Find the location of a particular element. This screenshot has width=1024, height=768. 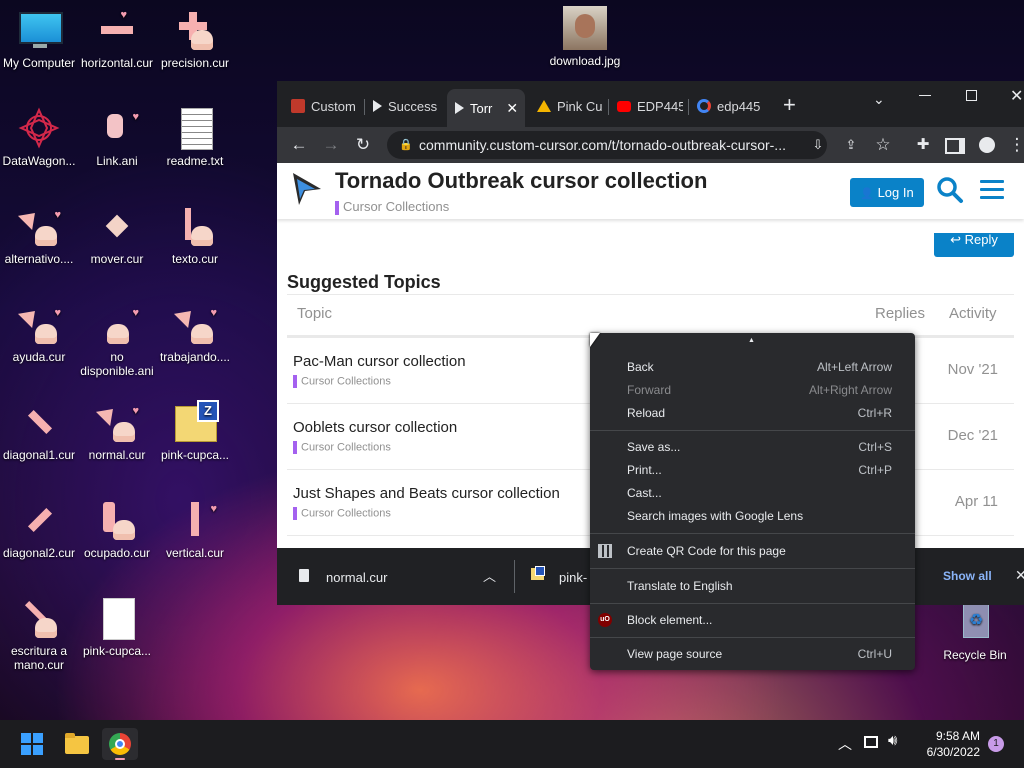

start-windows-icon is located at coordinates (32, 744).